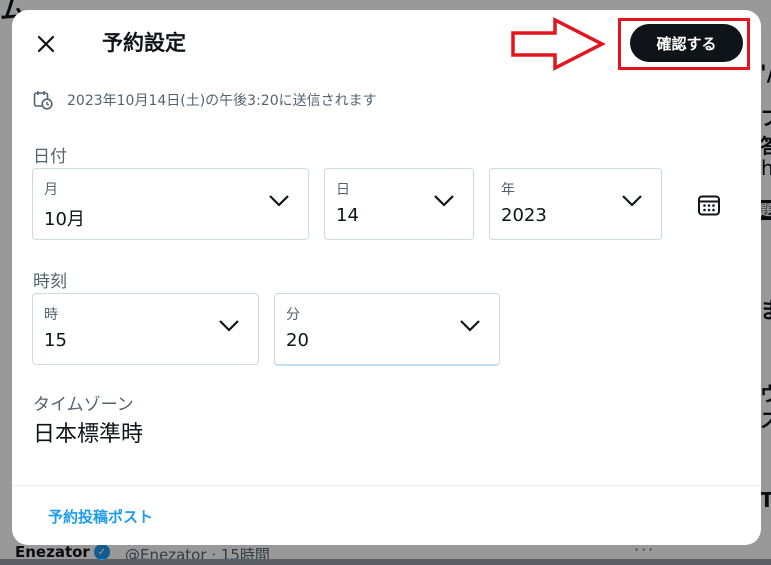 The height and width of the screenshot is (565, 771). I want to click on scheduled-posts-link: 予約投稿ポスト, so click(100, 516).